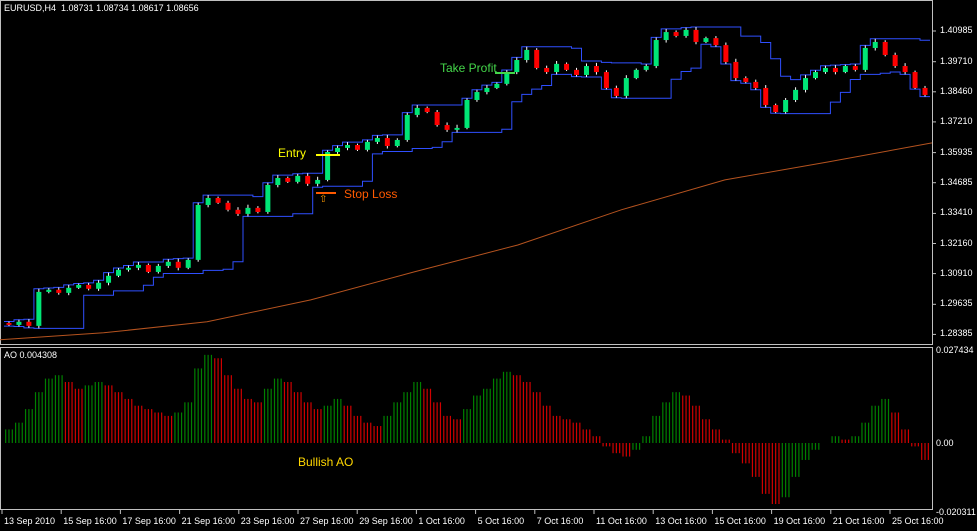  I want to click on symbol-label: EURUSD,H4, so click(30, 8).